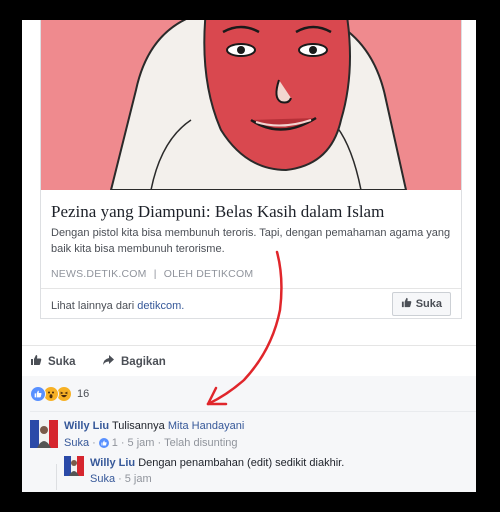 Image resolution: width=500 pixels, height=512 pixels. Describe the element at coordinates (160, 306) in the screenshot. I see `see-more-link: detikcom.` at that location.